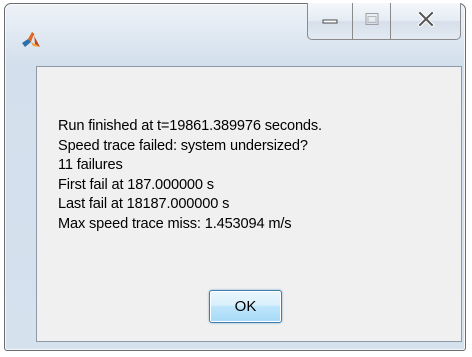 The height and width of the screenshot is (357, 472). I want to click on minimize-icon, so click(330, 21).